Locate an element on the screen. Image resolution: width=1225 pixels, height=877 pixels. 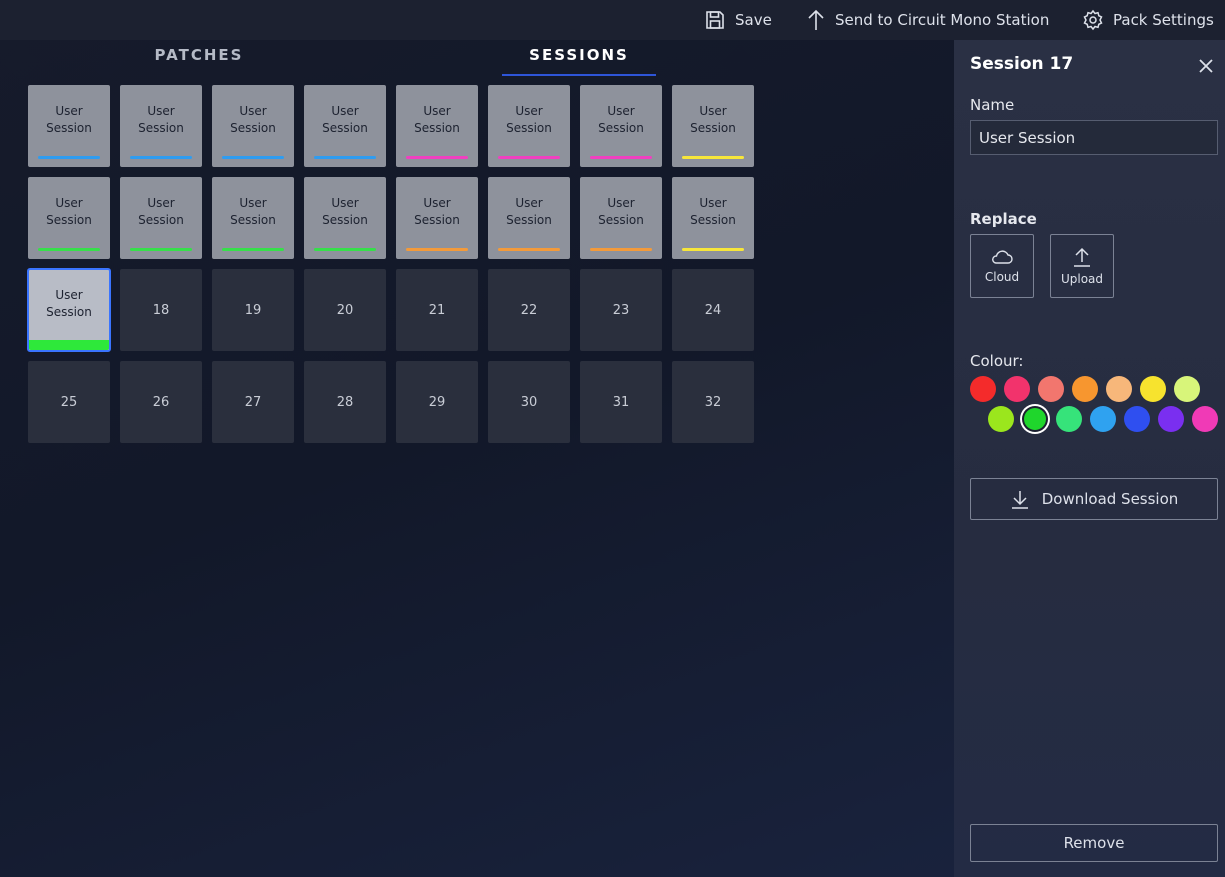
pack-settings-button: Pack Settings is located at coordinates (1148, 20).